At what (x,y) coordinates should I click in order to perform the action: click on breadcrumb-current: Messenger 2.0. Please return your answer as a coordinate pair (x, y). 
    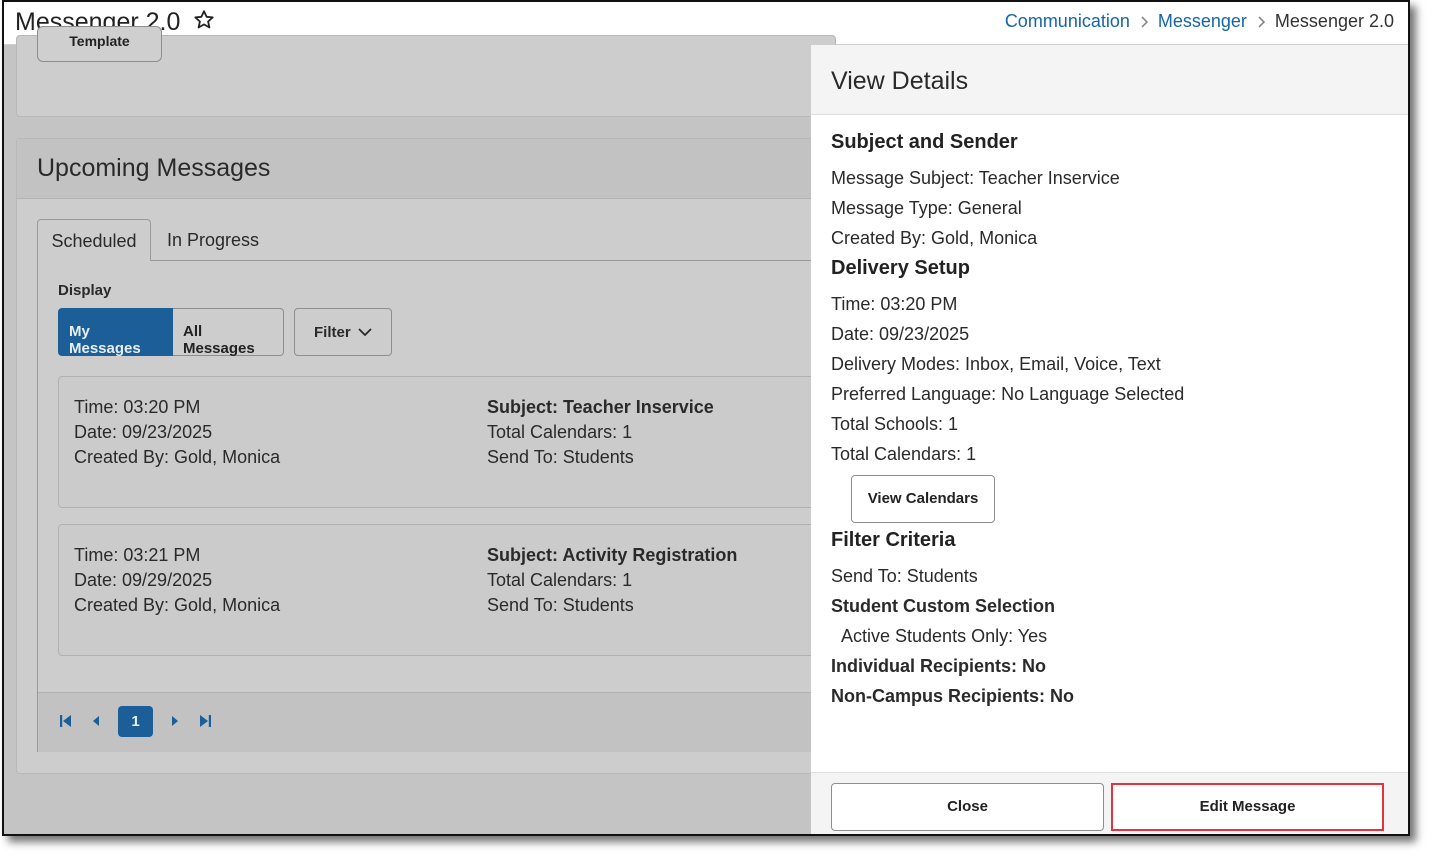
    Looking at the image, I should click on (1334, 21).